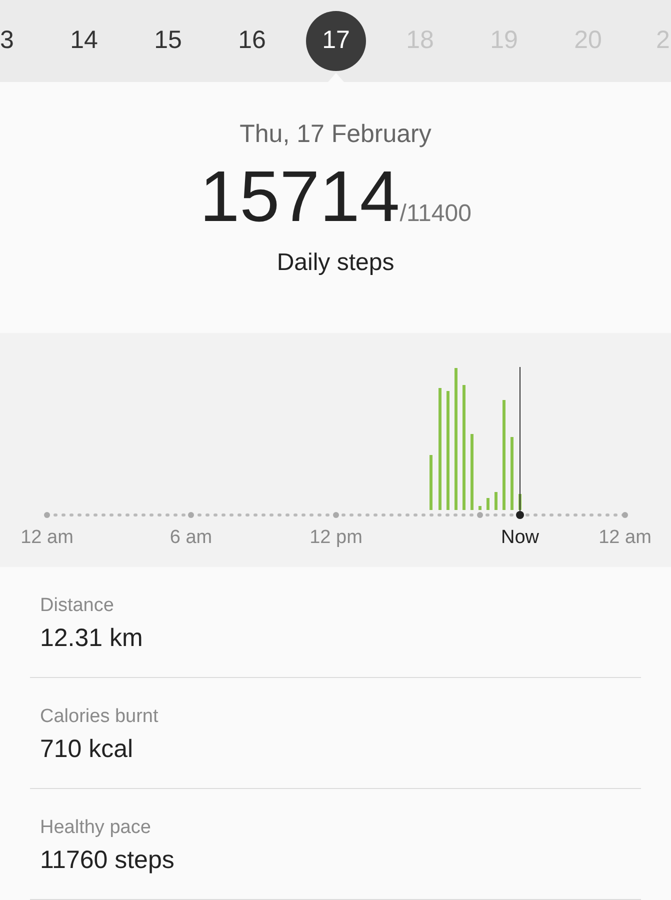  I want to click on stat-label: Healthy pace, so click(96, 828).